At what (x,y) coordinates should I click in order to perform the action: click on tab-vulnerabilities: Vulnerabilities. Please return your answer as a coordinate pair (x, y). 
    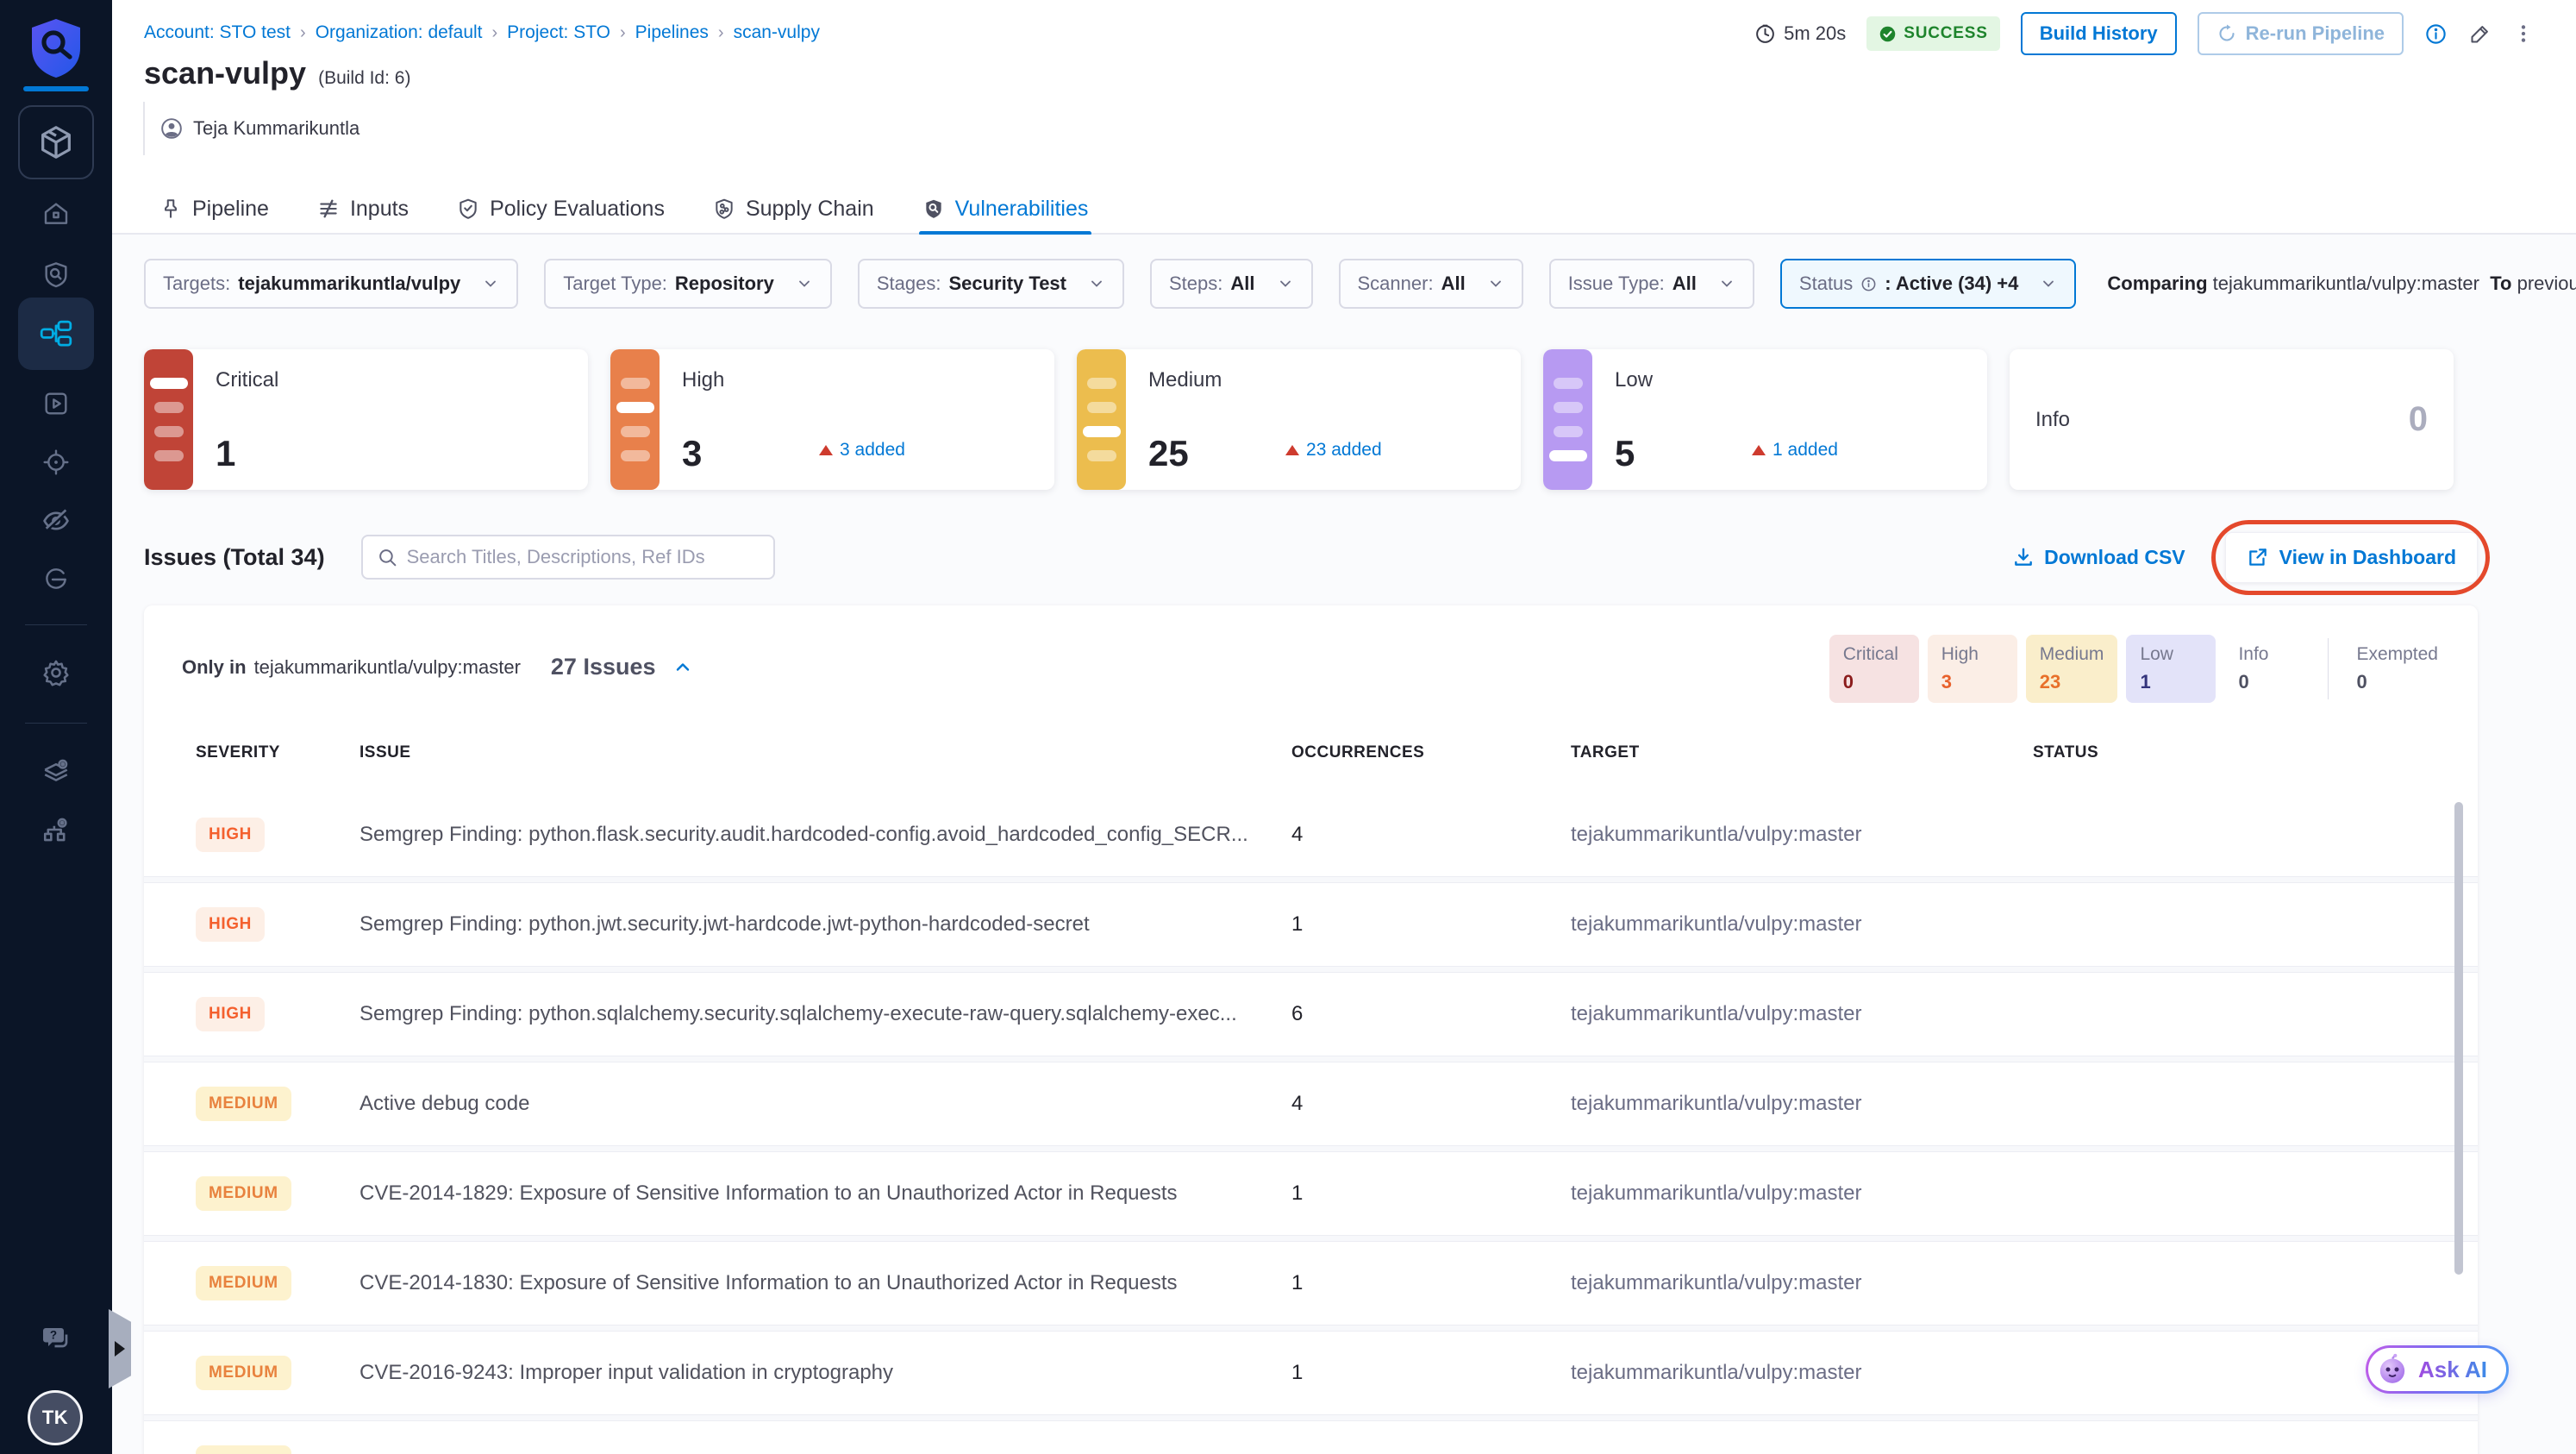
    Looking at the image, I should click on (1005, 209).